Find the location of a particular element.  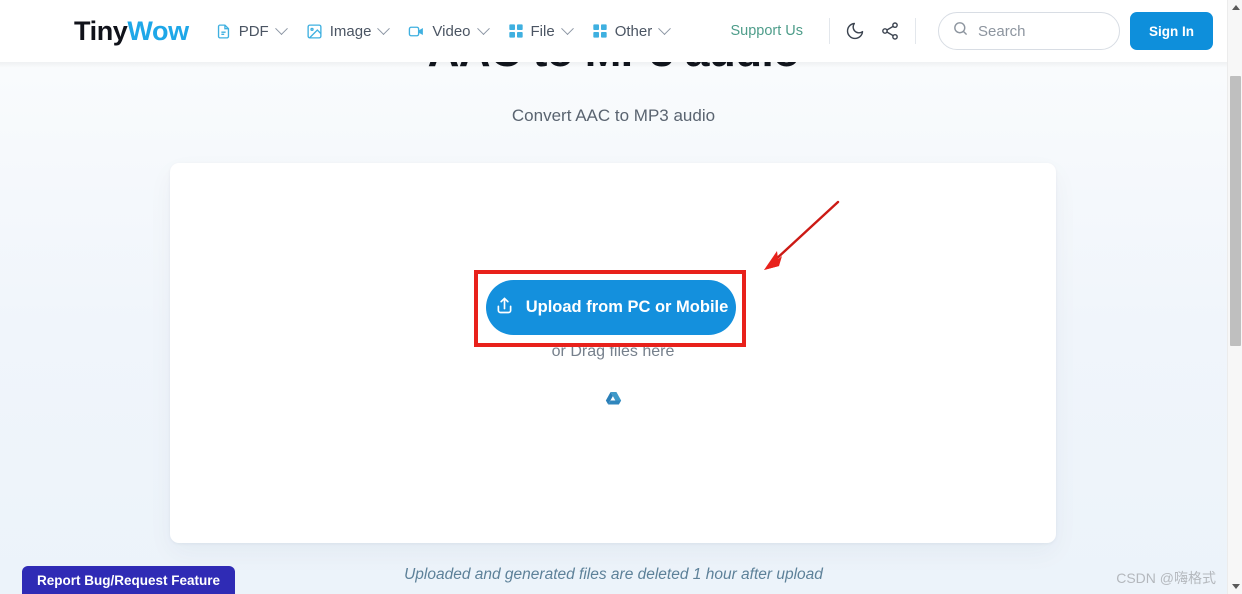

header-divider-right is located at coordinates (915, 31).